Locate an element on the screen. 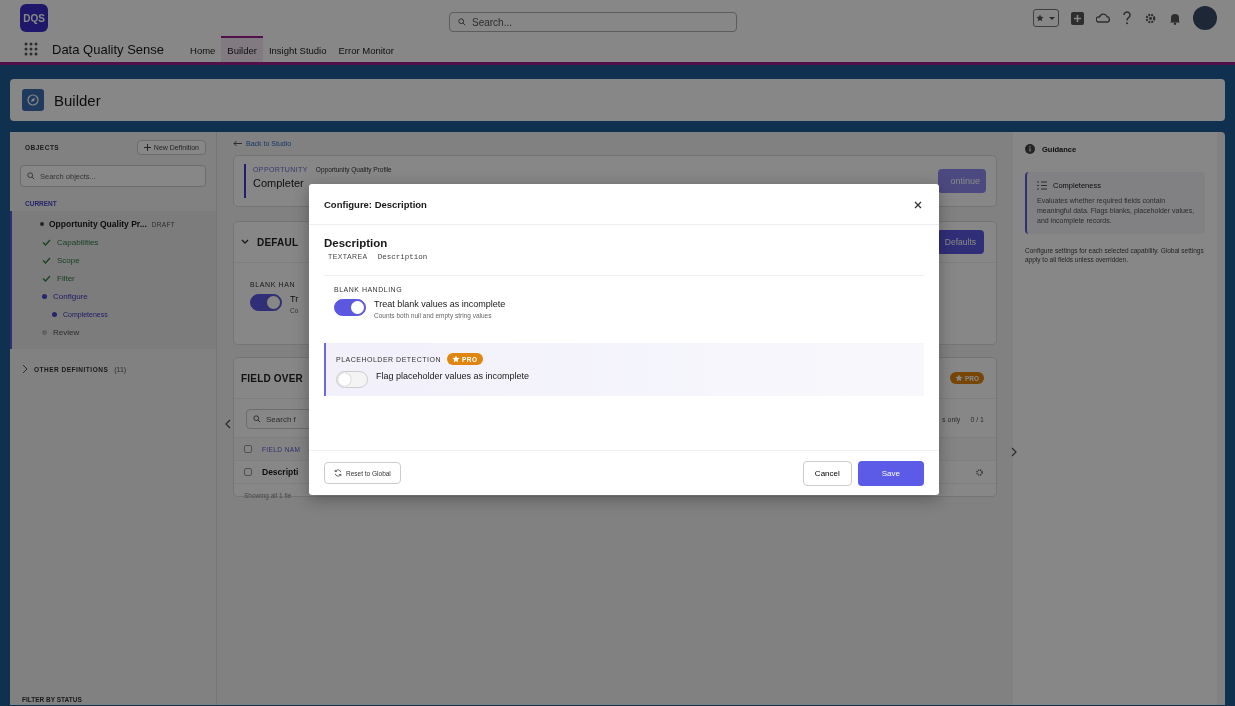  app-logo: DQS is located at coordinates (34, 18).